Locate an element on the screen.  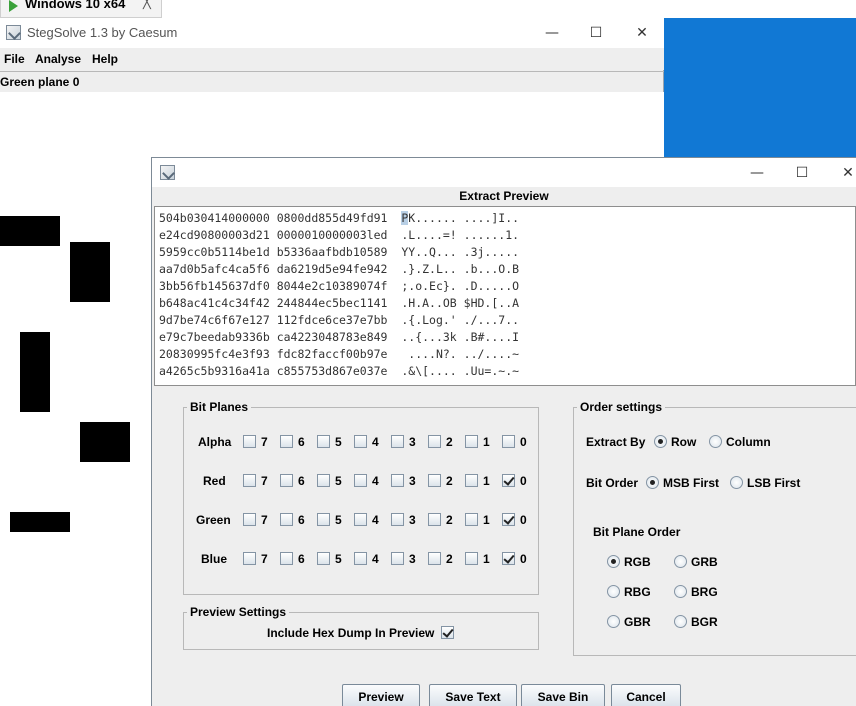
order-gbr-label: GBR is located at coordinates (637, 622).